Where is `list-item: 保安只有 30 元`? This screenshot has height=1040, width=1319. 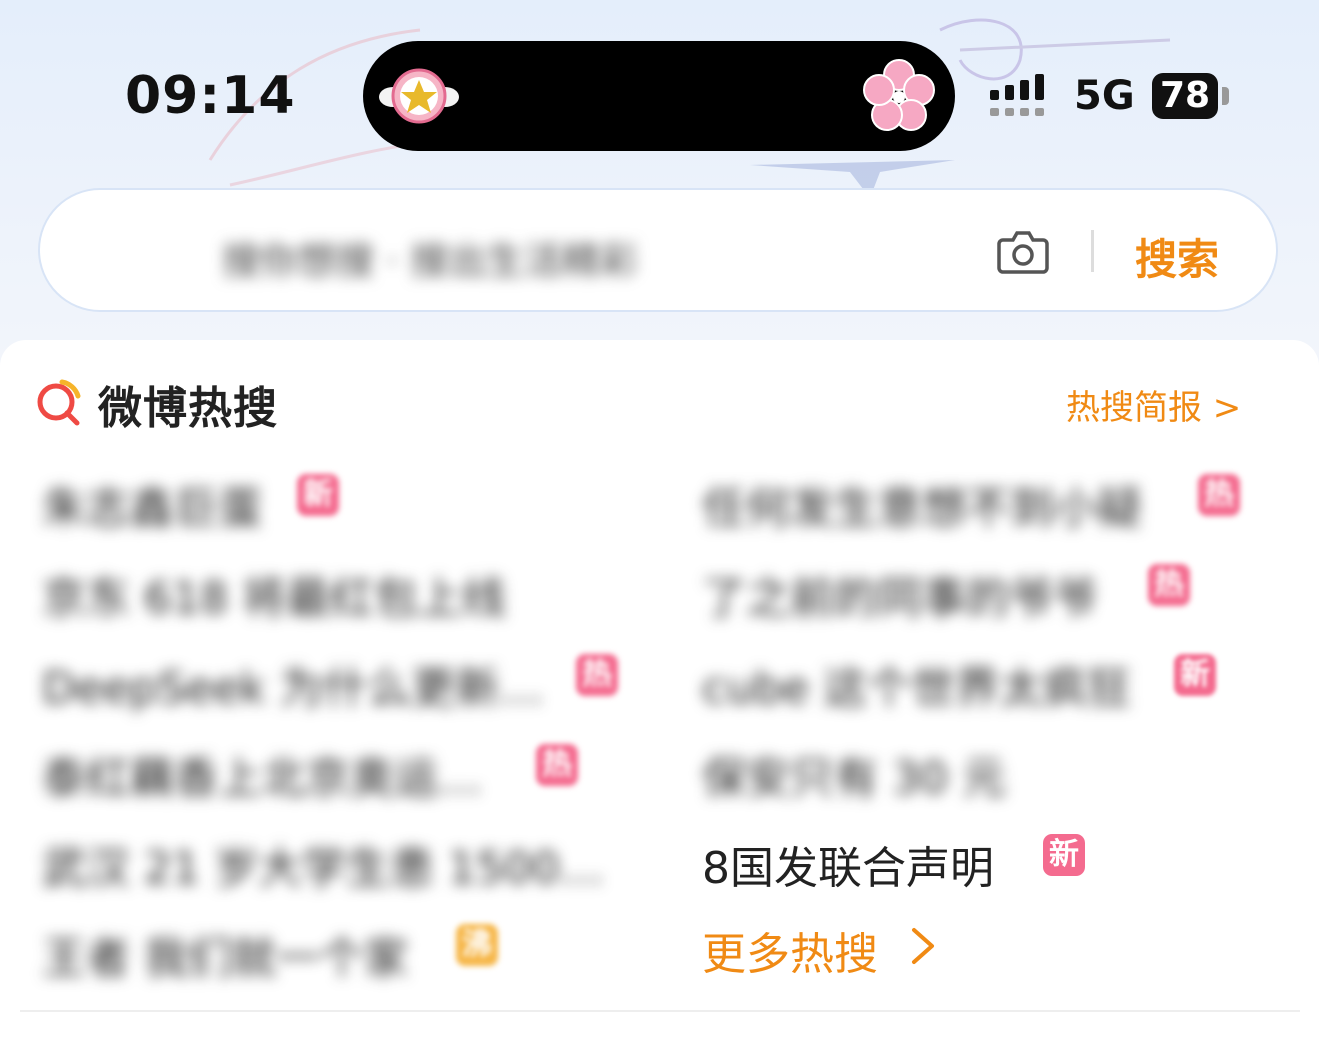
list-item: 保安只有 30 元 is located at coordinates (854, 774).